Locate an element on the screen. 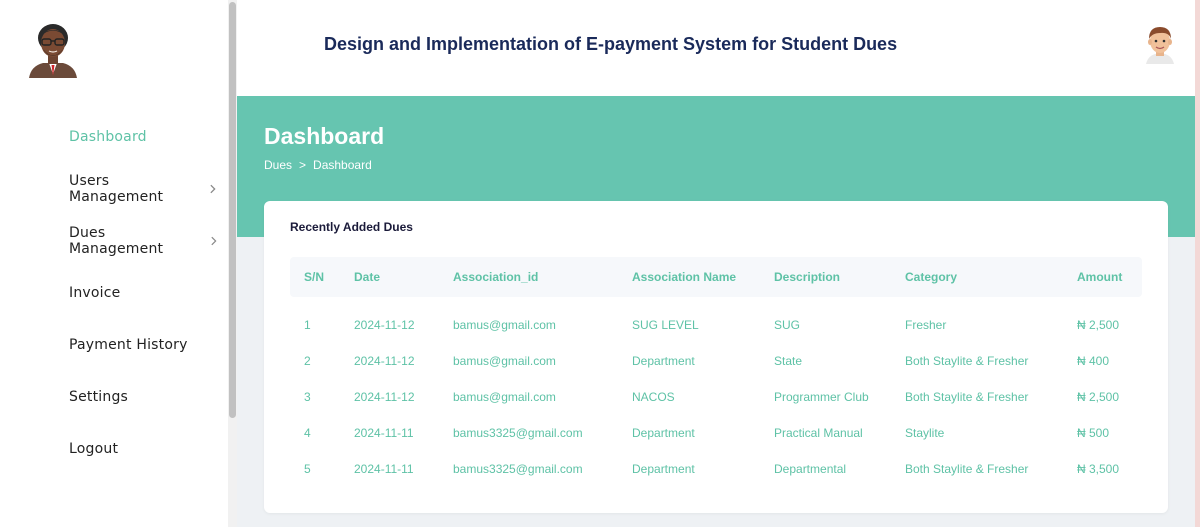  sidebar-item-users-management: Users Management is located at coordinates (144, 189).